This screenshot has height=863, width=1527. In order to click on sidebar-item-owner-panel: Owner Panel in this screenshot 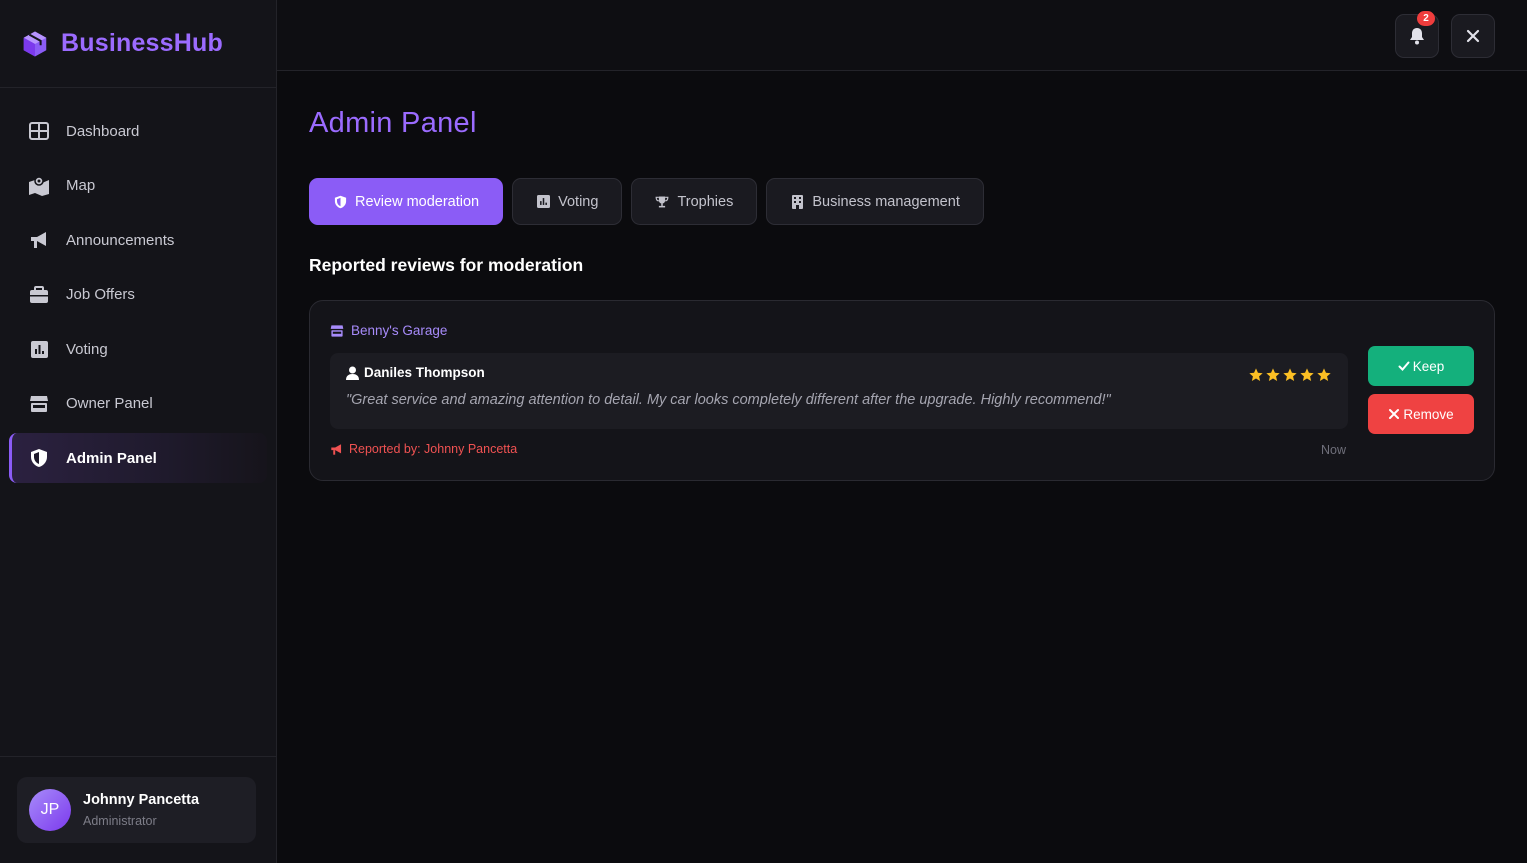, I will do `click(138, 404)`.